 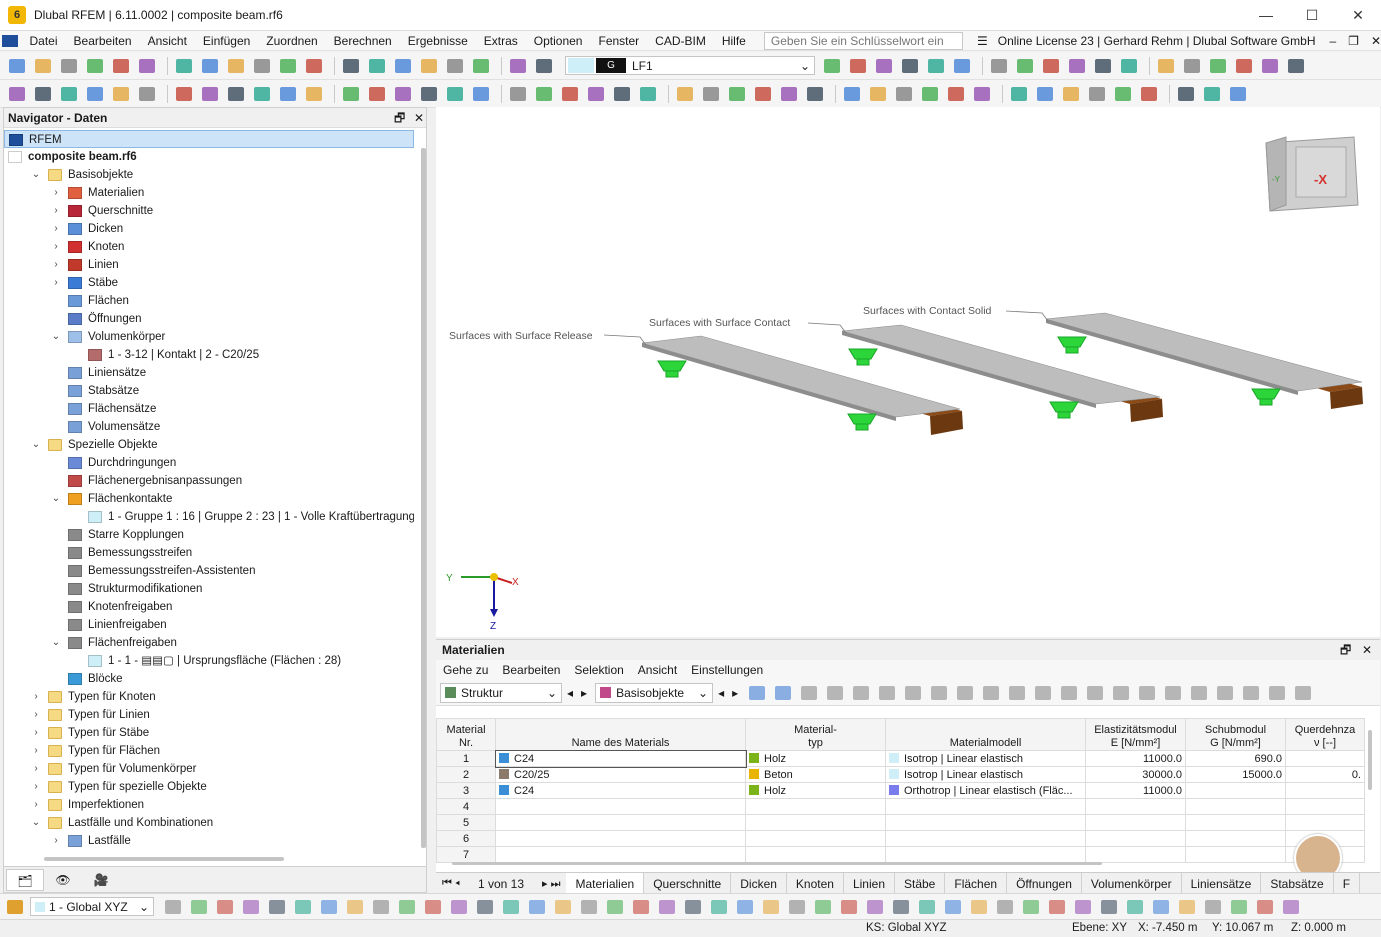 I want to click on snap-tool-30-icon, so click(x=953, y=907).